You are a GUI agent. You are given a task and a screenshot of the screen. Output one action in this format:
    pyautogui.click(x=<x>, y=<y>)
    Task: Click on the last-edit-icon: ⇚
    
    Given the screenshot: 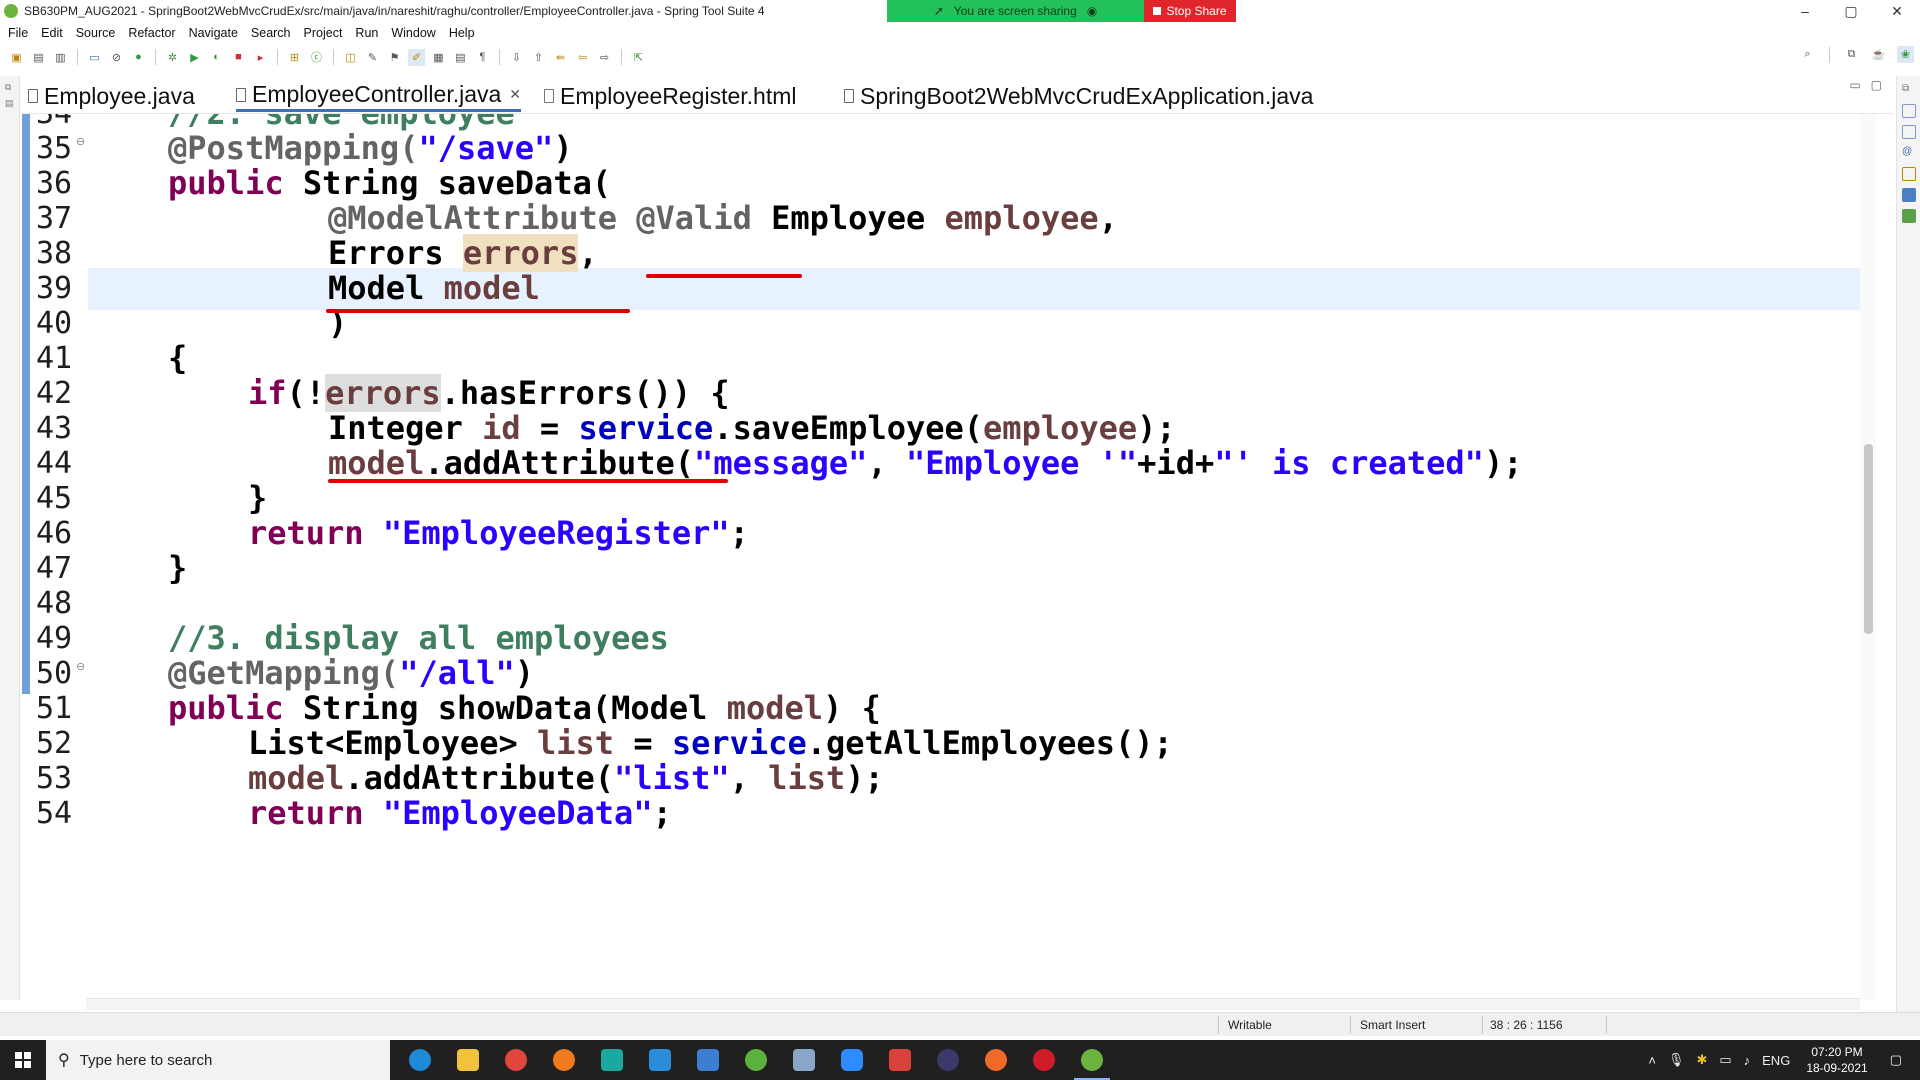 What is the action you would take?
    pyautogui.click(x=560, y=57)
    